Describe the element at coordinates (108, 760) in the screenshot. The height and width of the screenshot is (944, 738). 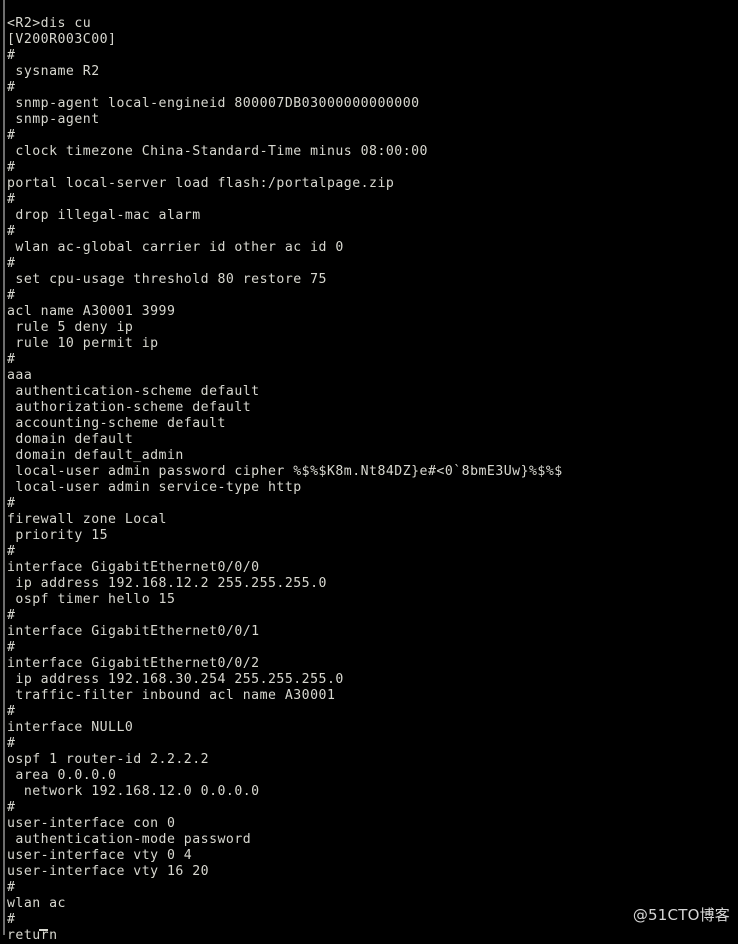
I see `console-line: ospf 1 router-id 2.2.2.2` at that location.